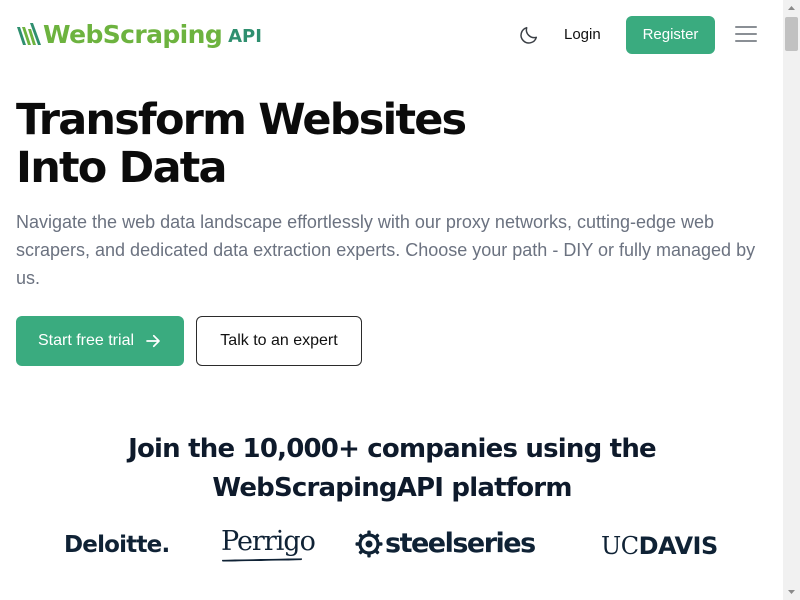 This screenshot has width=800, height=600. Describe the element at coordinates (245, 36) in the screenshot. I see `logo-api-text: API` at that location.